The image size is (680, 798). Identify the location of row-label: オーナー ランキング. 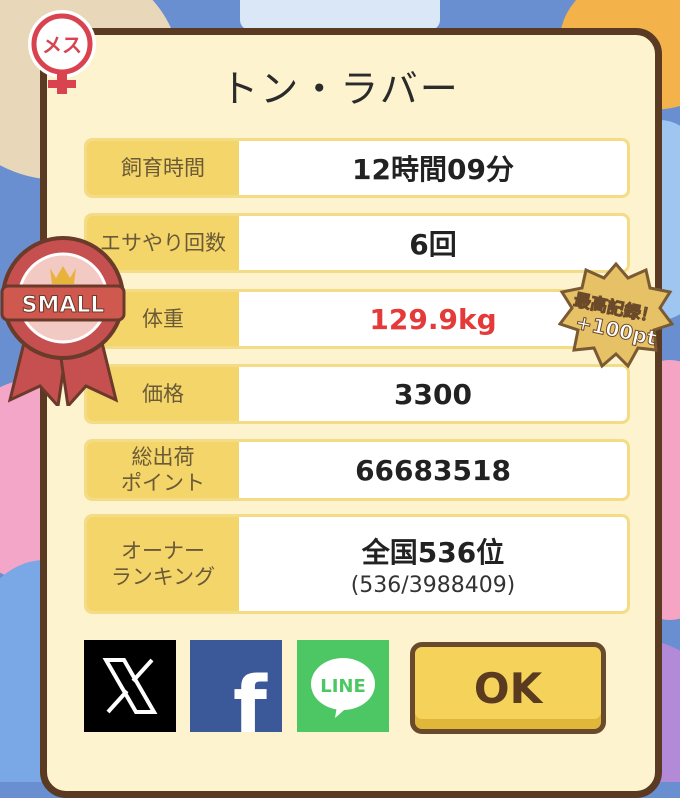
(163, 564).